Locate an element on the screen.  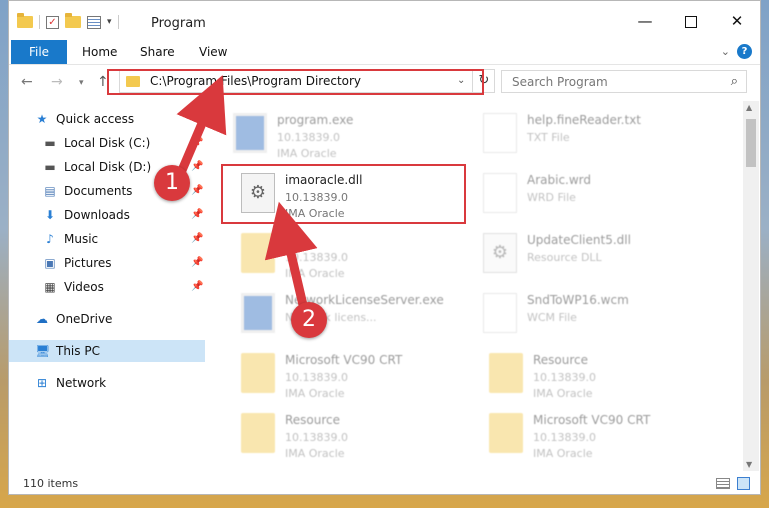
maximize-button is located at coordinates (691, 21).